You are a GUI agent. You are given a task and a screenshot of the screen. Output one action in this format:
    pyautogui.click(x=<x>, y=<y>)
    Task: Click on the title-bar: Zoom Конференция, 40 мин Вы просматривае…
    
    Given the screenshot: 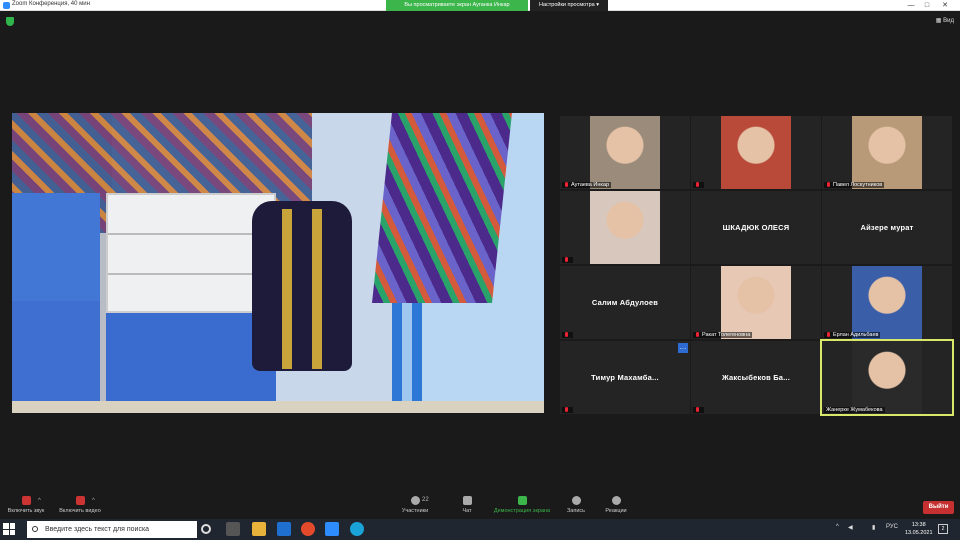 What is the action you would take?
    pyautogui.click(x=480, y=5)
    